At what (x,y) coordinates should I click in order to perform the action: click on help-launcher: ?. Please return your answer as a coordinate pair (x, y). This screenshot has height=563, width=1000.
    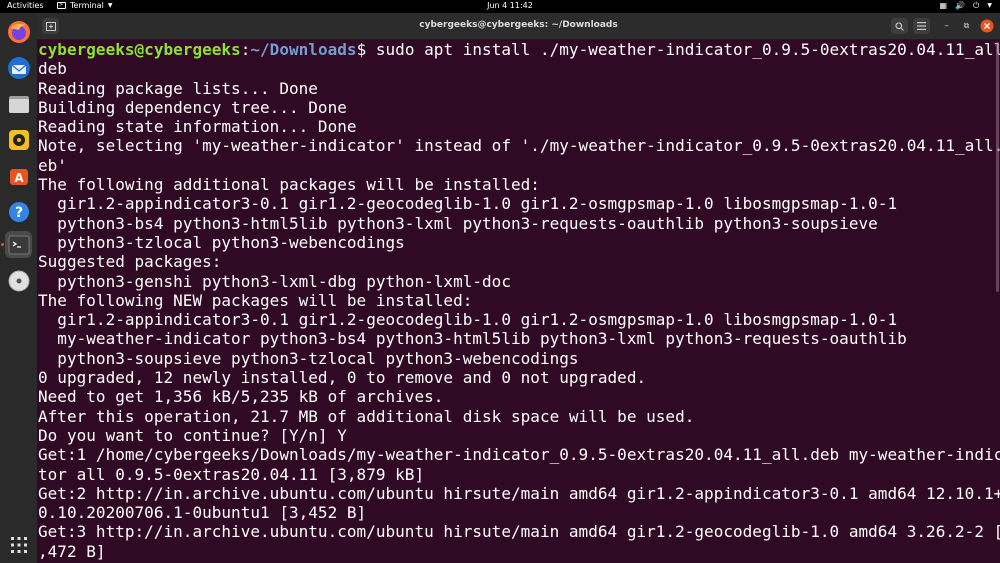
    Looking at the image, I should click on (18, 211).